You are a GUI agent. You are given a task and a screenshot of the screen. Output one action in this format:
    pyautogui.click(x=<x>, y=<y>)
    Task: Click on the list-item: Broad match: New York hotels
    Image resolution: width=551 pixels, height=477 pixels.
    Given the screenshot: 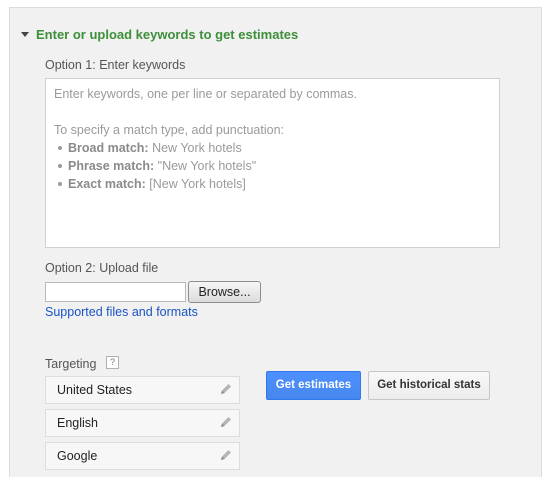 What is the action you would take?
    pyautogui.click(x=274, y=148)
    